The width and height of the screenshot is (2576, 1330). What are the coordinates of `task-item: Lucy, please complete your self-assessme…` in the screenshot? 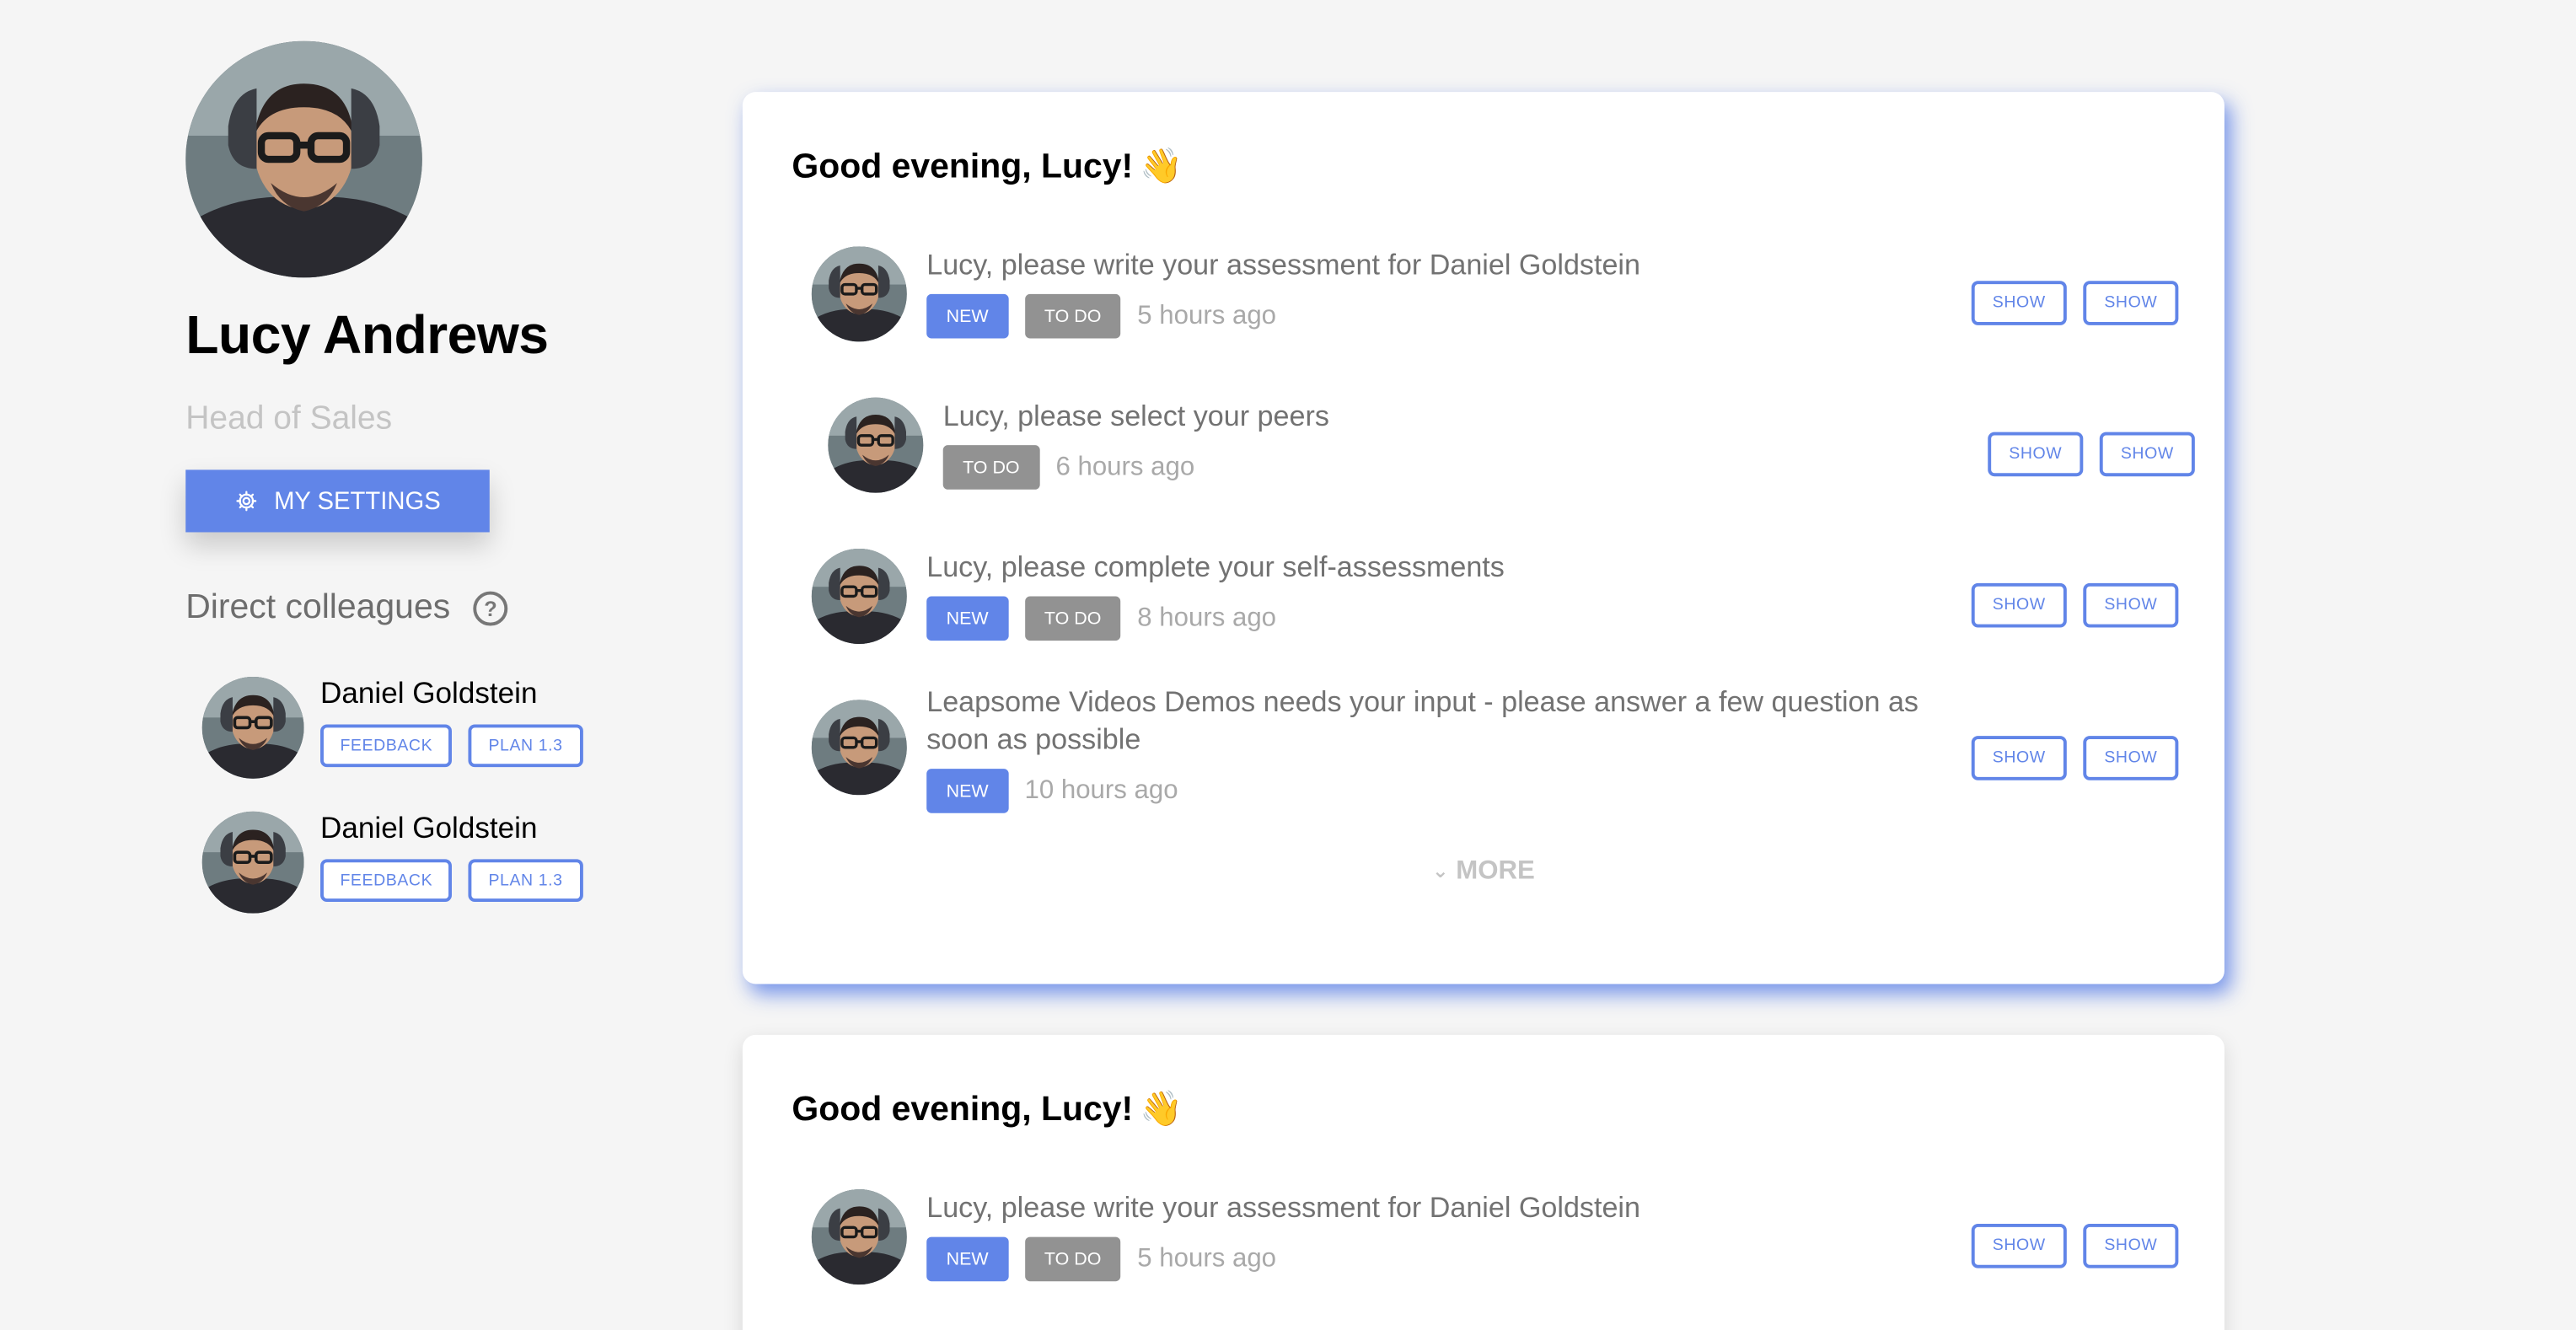 It's located at (1158, 596).